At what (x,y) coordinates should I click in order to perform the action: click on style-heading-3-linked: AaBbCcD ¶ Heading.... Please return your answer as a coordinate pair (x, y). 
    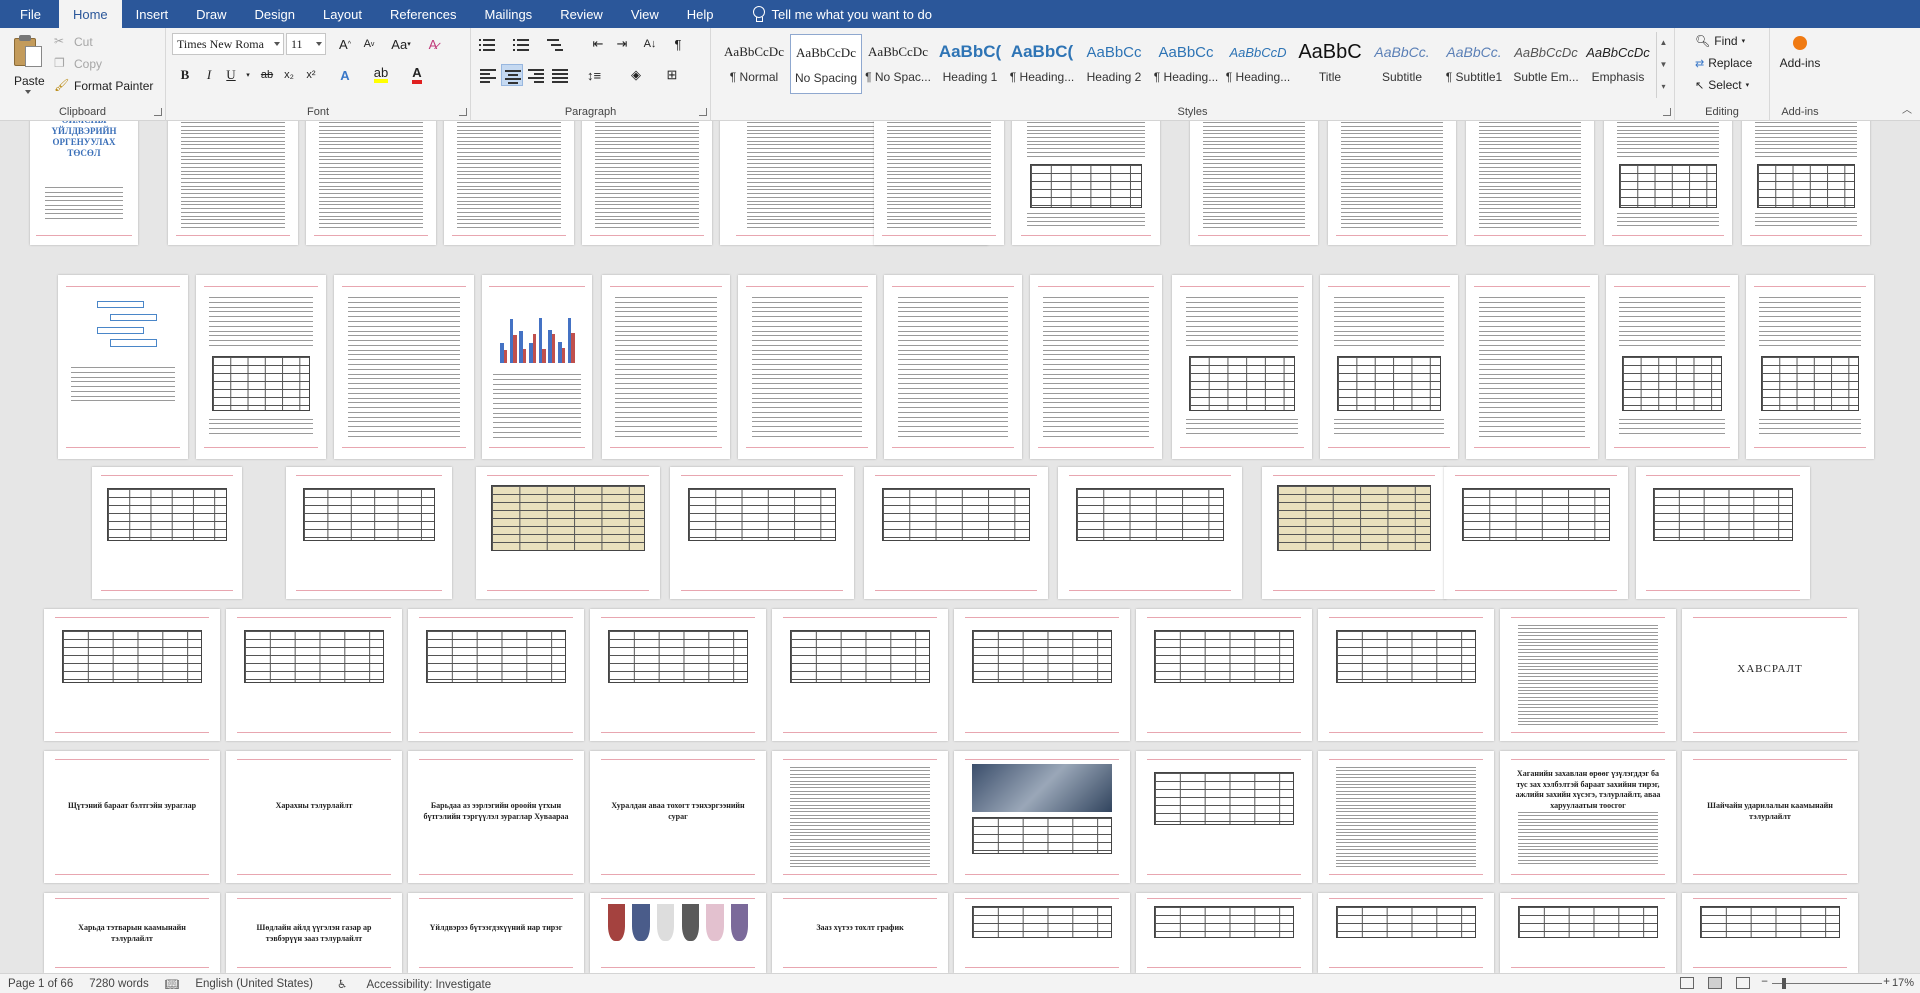
    Looking at the image, I should click on (1258, 64).